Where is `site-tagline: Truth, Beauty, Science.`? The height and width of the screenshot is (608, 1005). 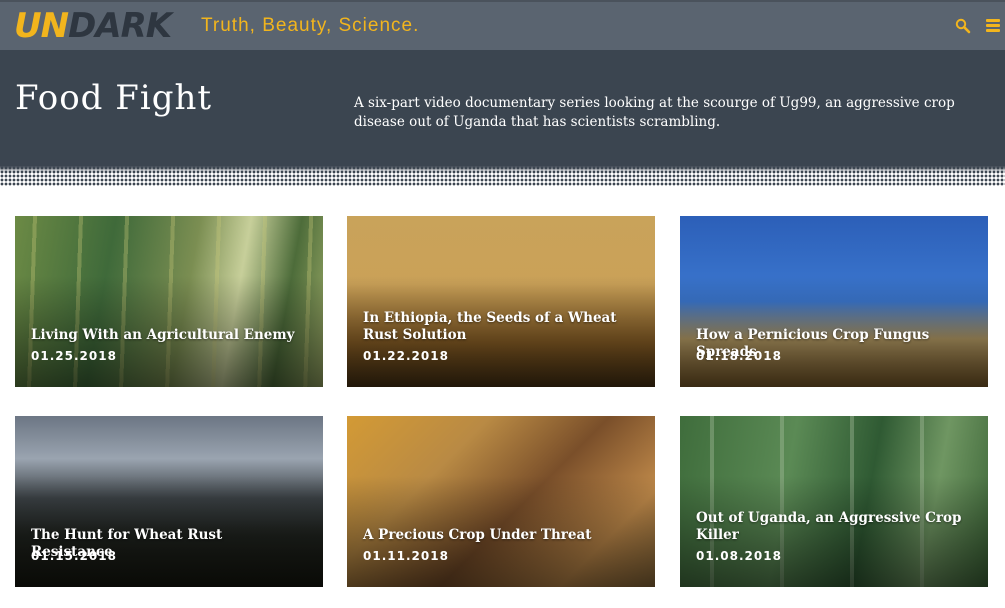
site-tagline: Truth, Beauty, Science. is located at coordinates (310, 25).